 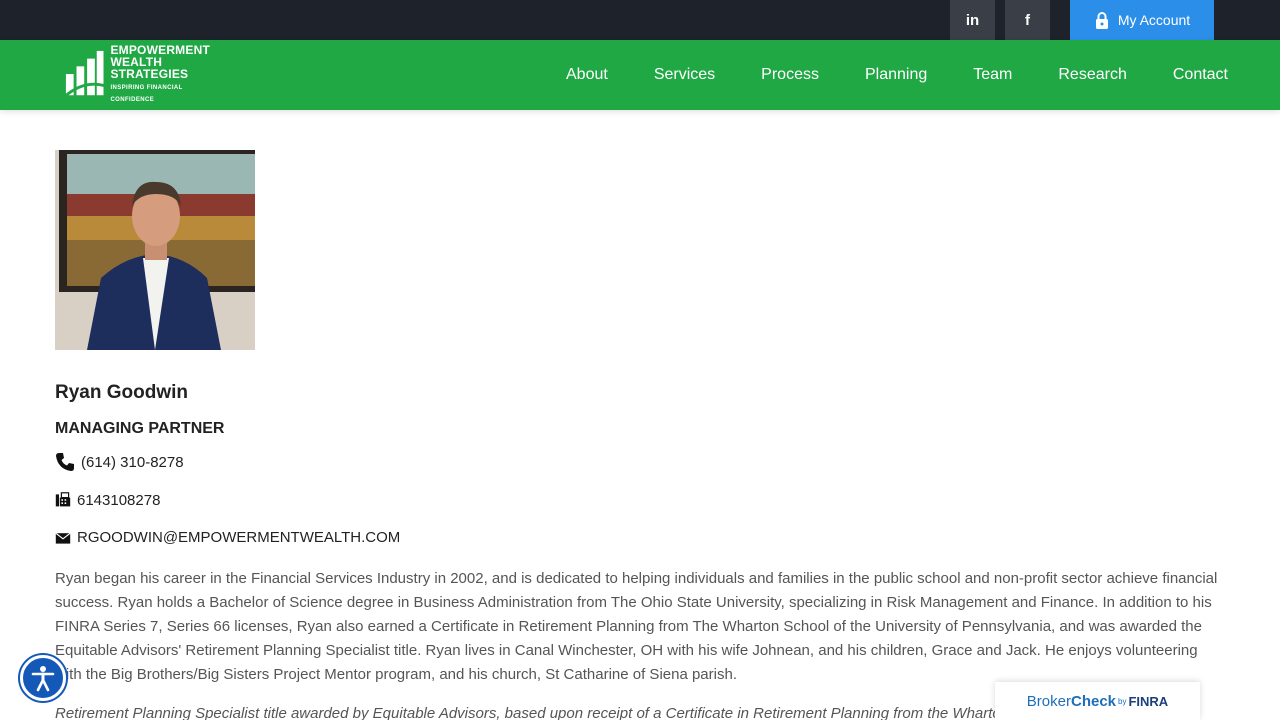 I want to click on brokercheck-broker-text: Broker, so click(x=1048, y=701).